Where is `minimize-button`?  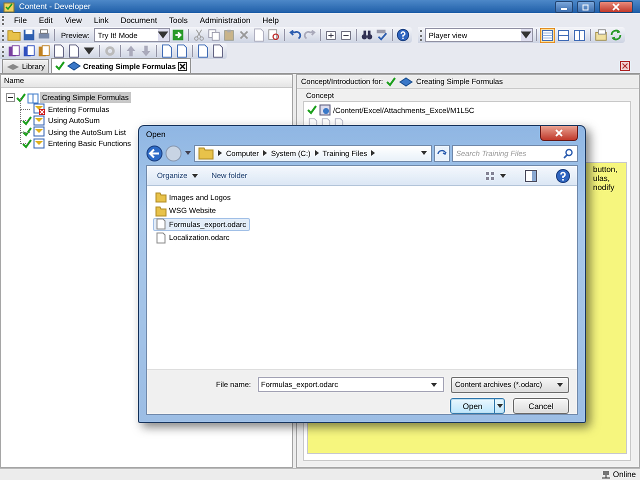 minimize-button is located at coordinates (564, 6).